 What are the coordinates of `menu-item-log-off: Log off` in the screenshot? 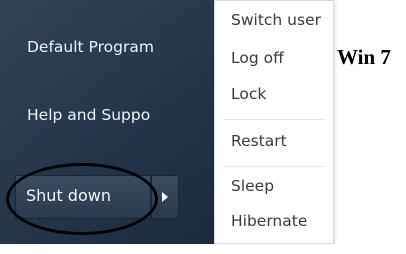 It's located at (257, 58).